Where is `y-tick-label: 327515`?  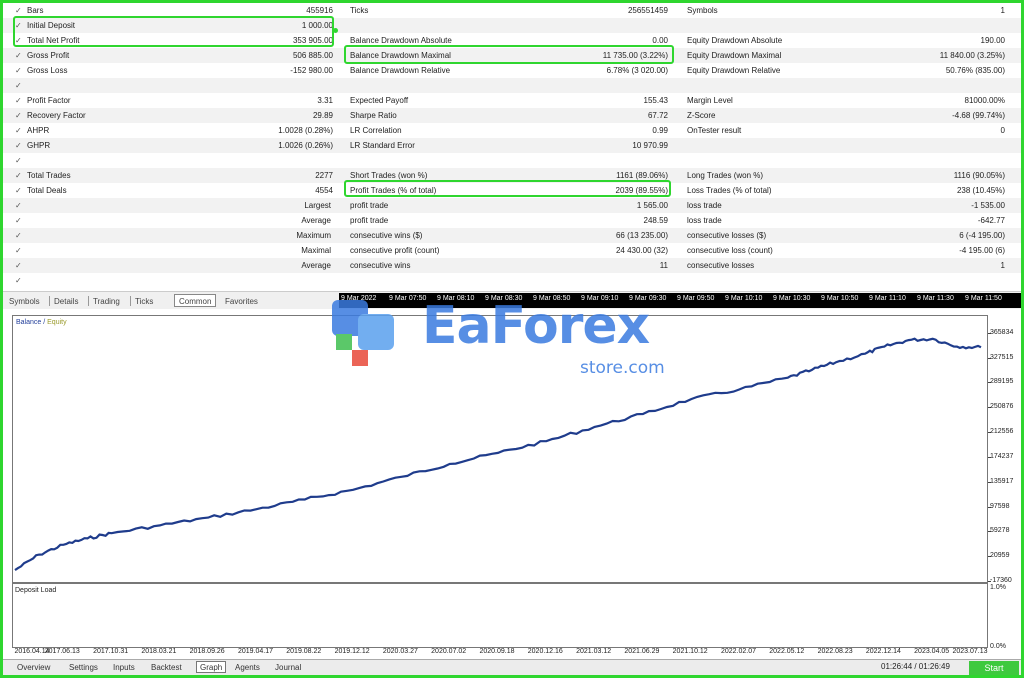
y-tick-label: 327515 is located at coordinates (1002, 357).